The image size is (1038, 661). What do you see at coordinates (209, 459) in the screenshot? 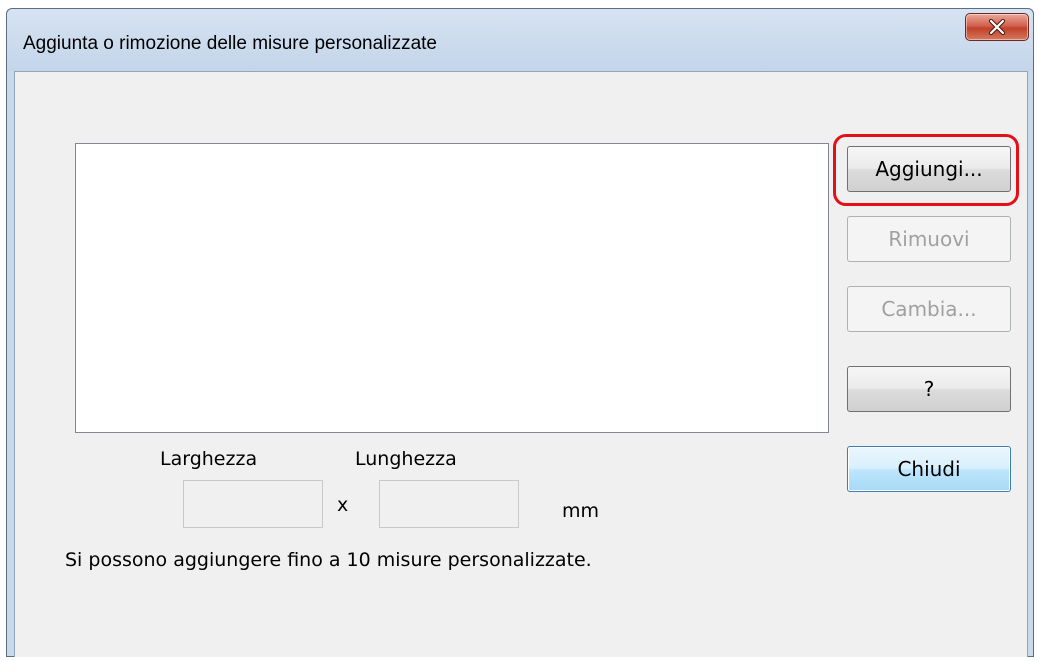
I see `width-label: Larghezza` at bounding box center [209, 459].